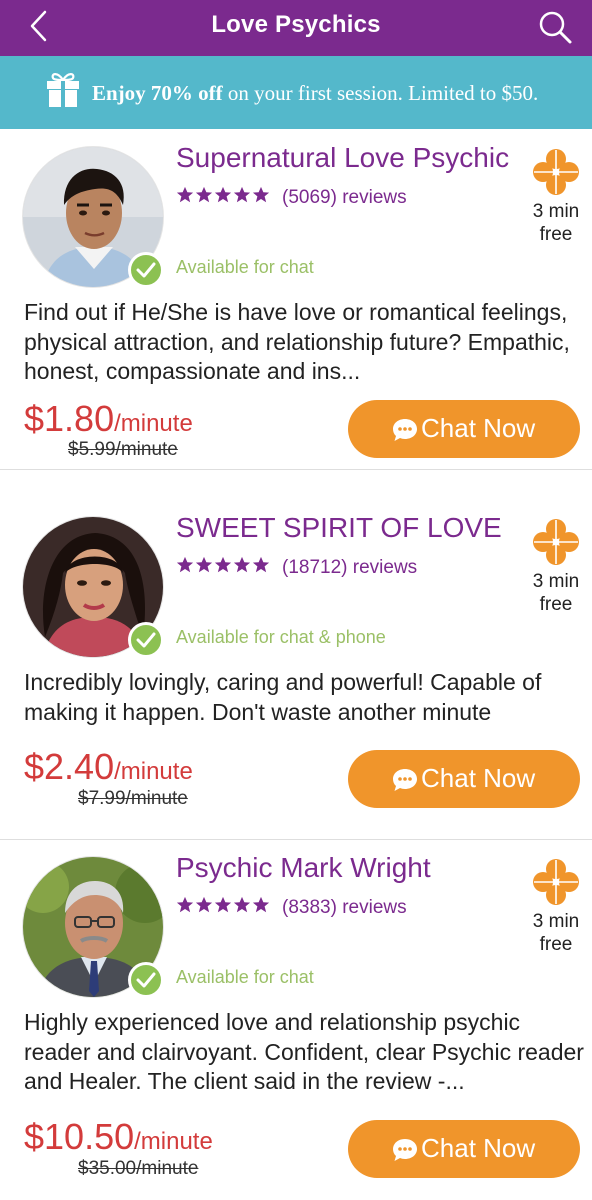 The height and width of the screenshot is (1200, 592). I want to click on psychic-name: SWEET SPIRIT OF LOVE, so click(339, 528).